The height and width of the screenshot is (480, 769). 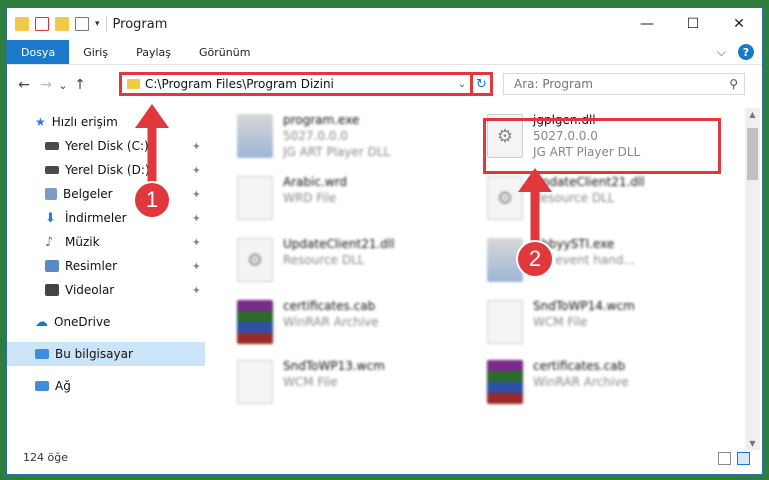 I want to click on sidebar-item-local-disk-d: Yerel Disk (D:) ✦, so click(x=106, y=170).